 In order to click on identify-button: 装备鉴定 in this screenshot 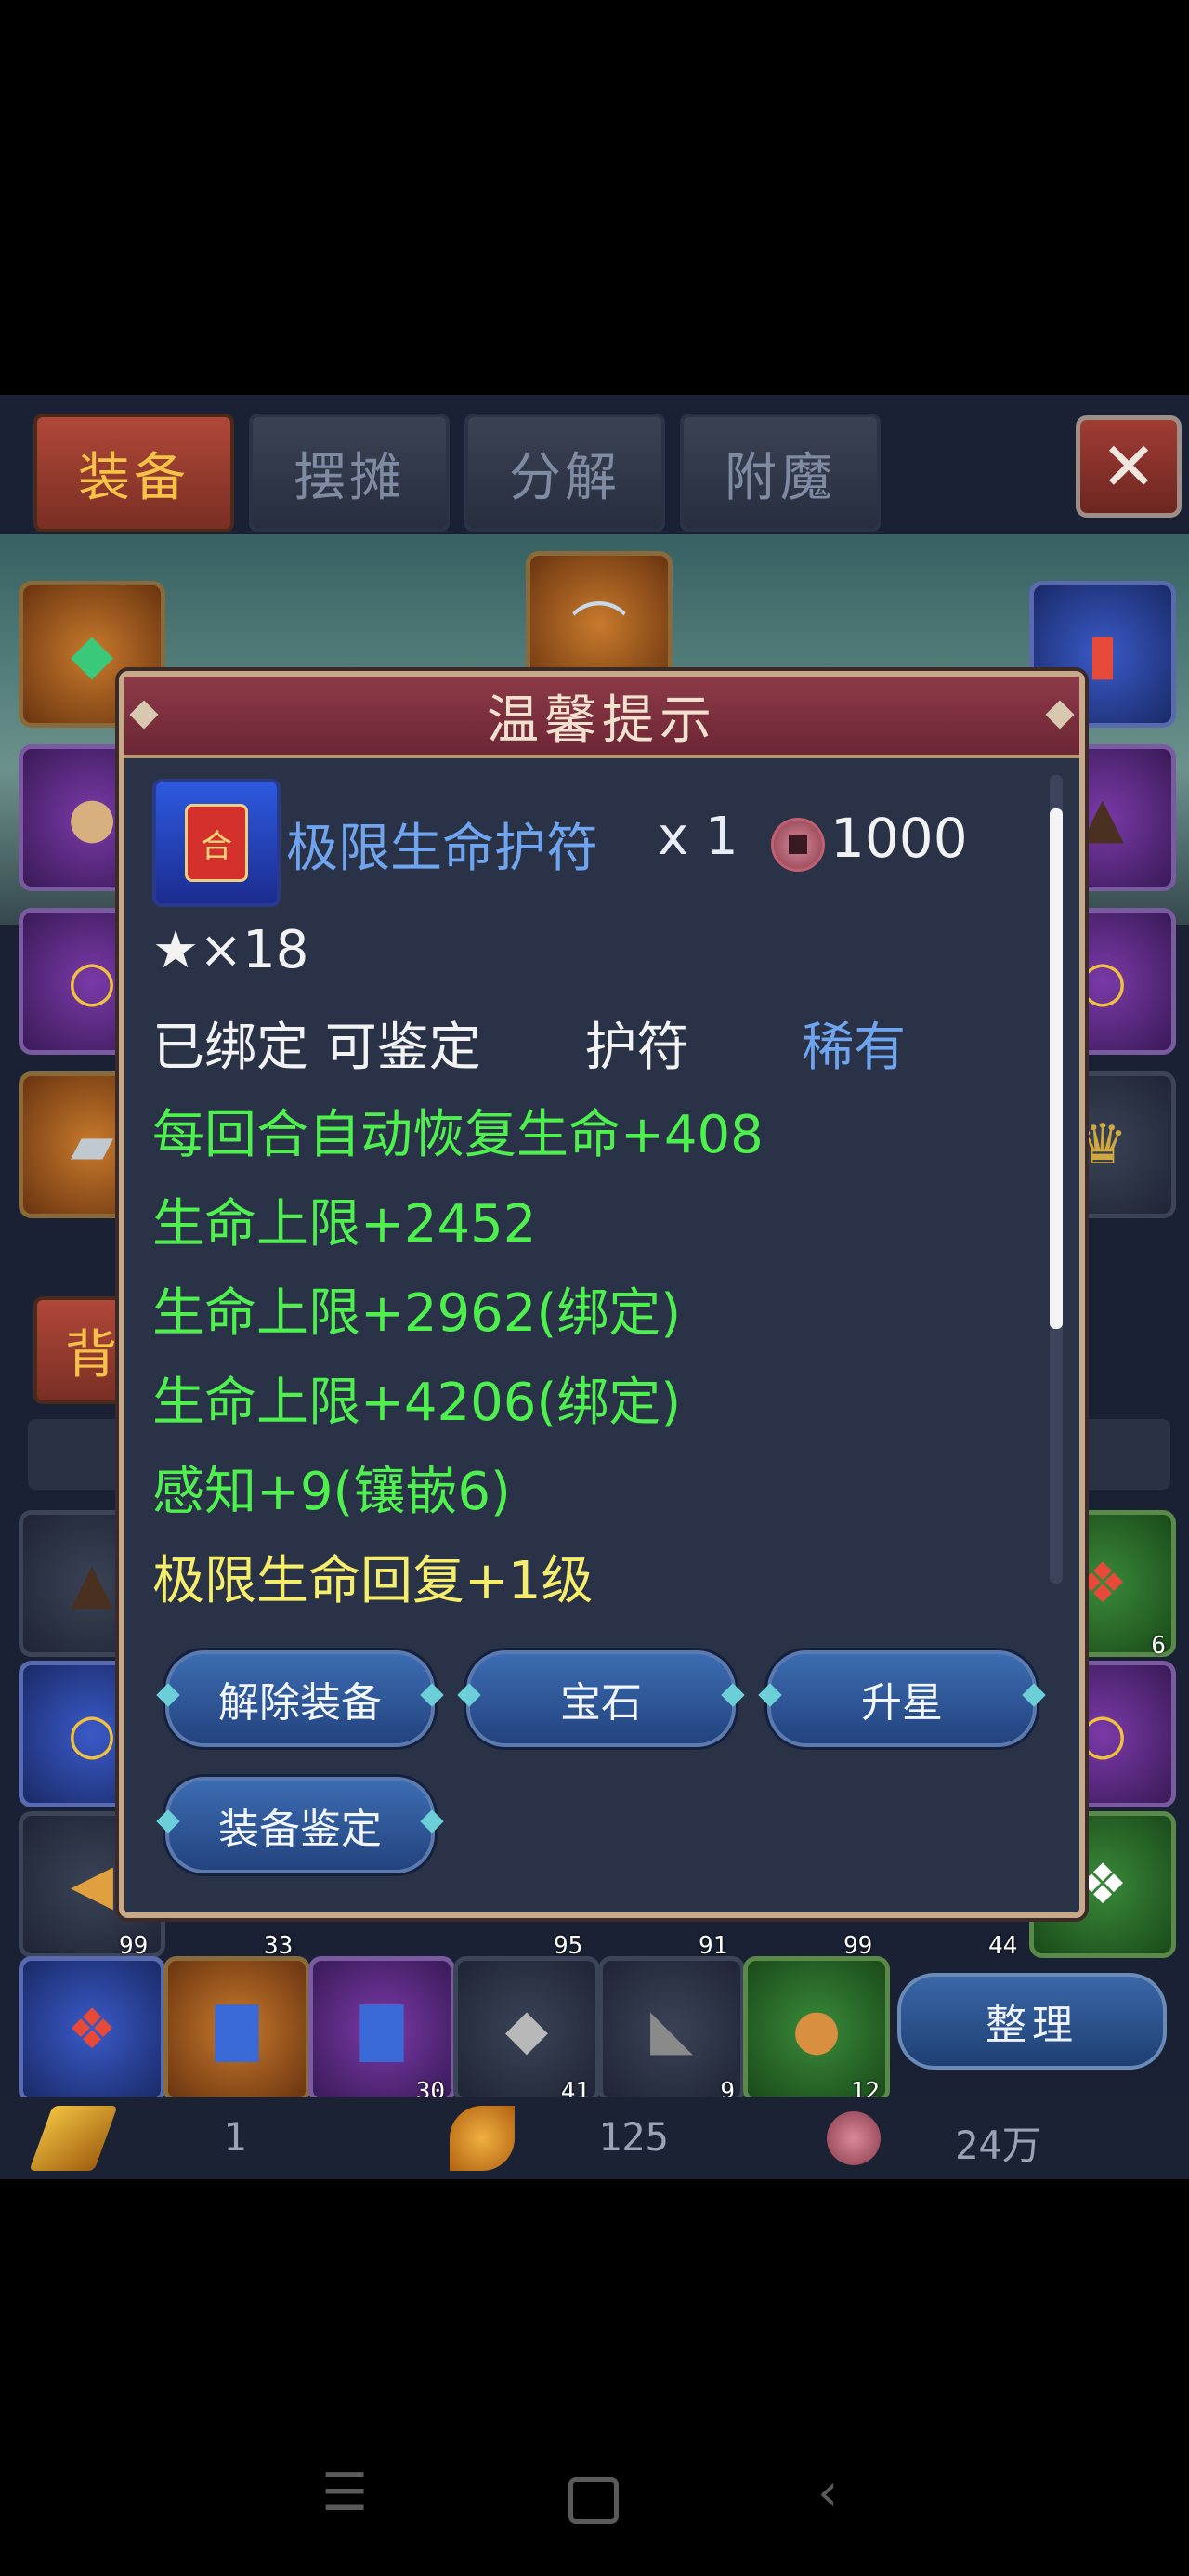, I will do `click(300, 1825)`.